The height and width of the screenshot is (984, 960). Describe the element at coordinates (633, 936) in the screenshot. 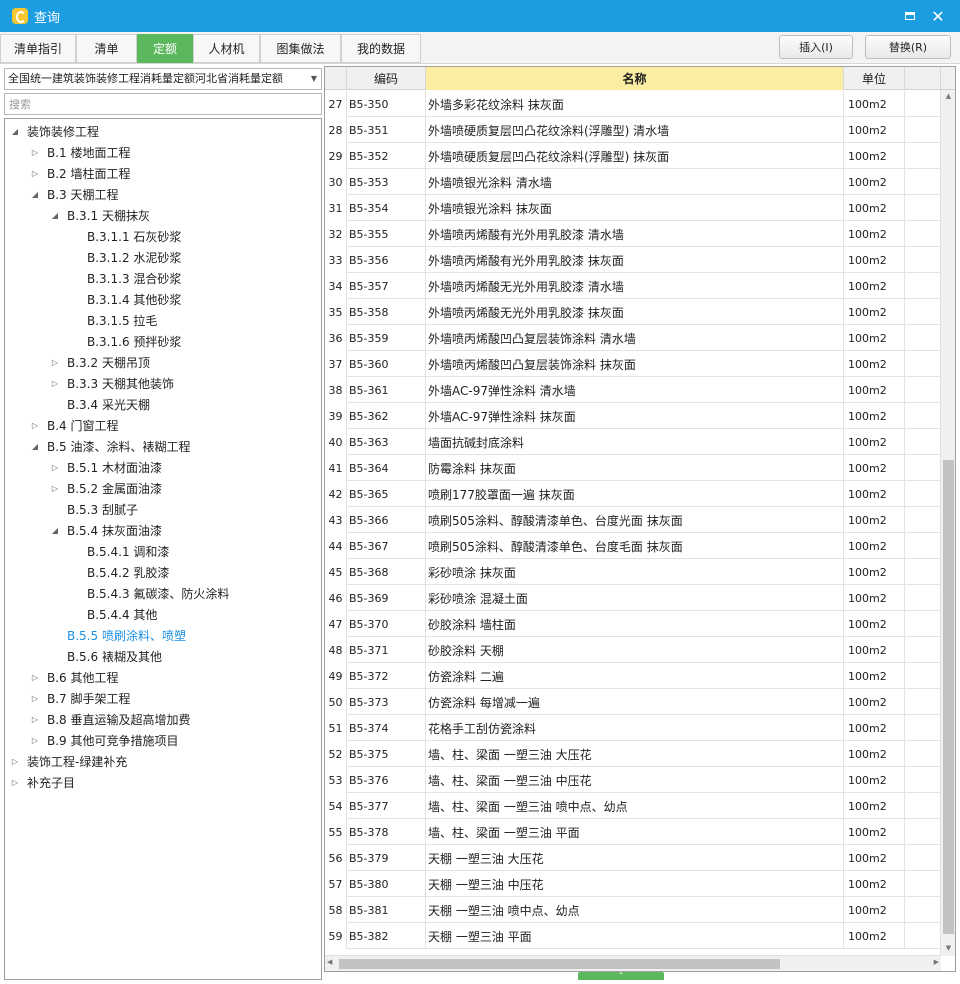

I see `table-row: 59 B5-382 天棚 一塑三油 平面 100m2` at that location.